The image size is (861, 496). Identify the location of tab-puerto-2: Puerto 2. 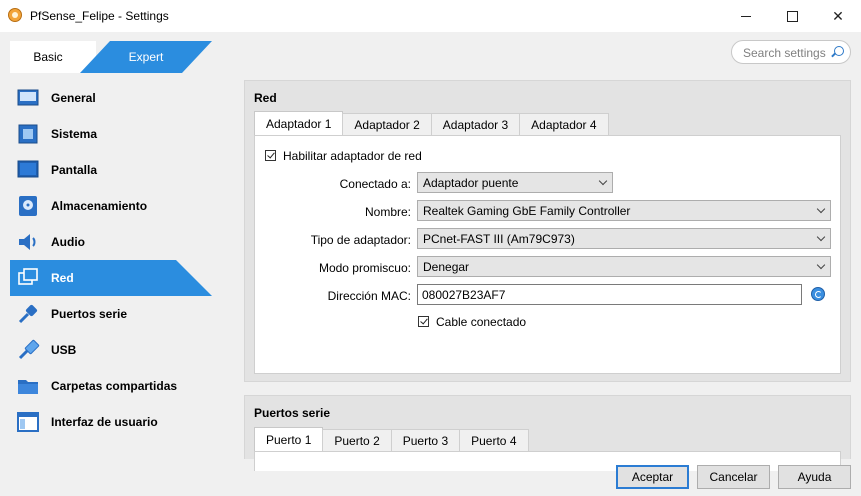
(357, 440).